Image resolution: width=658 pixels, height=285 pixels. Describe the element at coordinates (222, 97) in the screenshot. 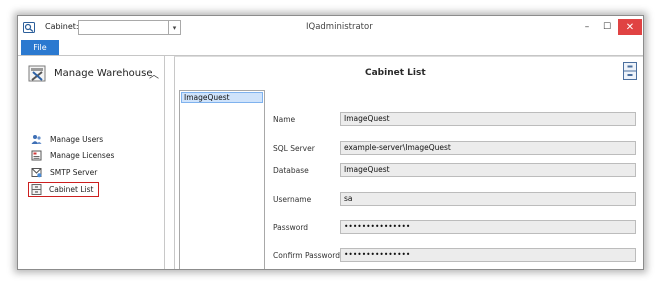

I see `list-item: ImageQuest` at that location.